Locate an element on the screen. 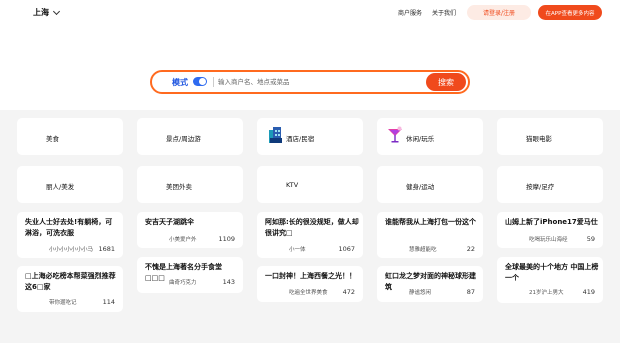 The height and width of the screenshot is (343, 620). category-label: 健身/运动 is located at coordinates (420, 187).